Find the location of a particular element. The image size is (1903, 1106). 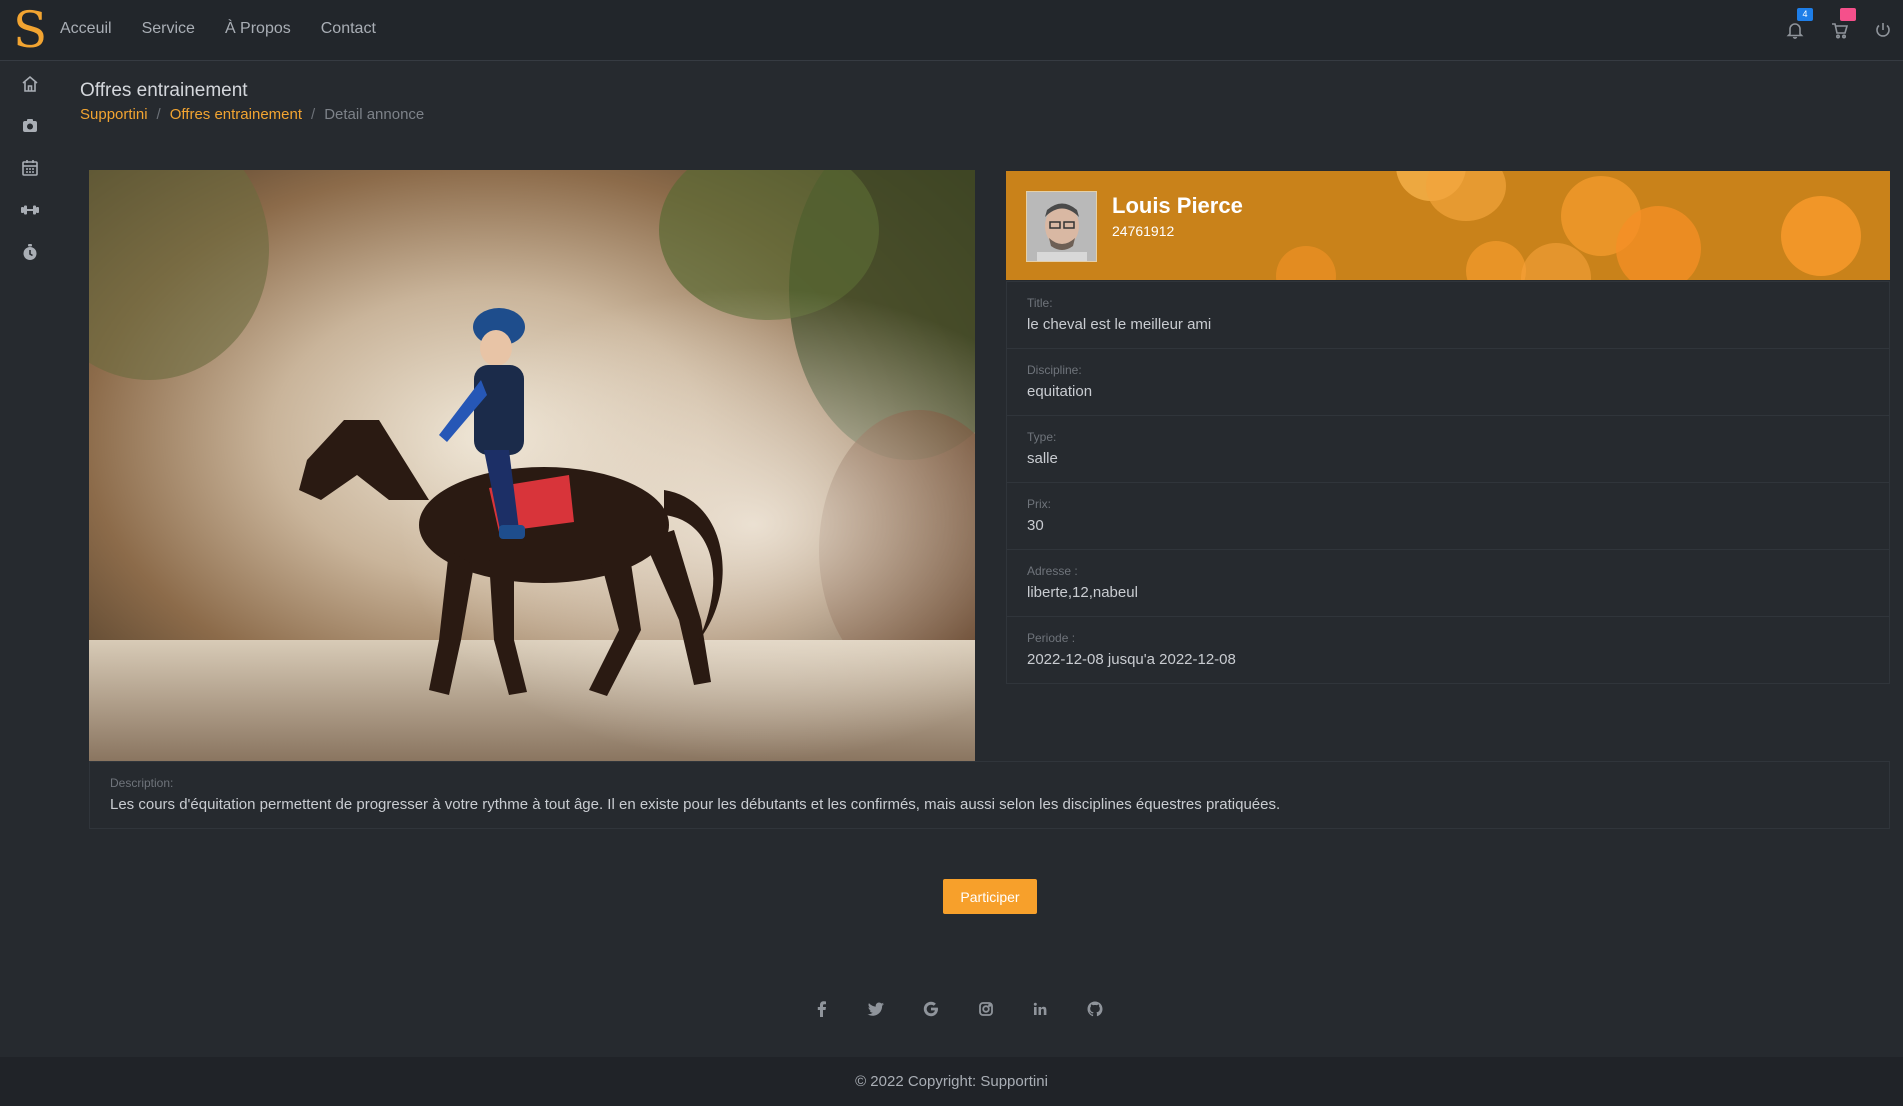

detail-value: 2022-12-08 jusqu'a 2022-12-08 is located at coordinates (1131, 659).